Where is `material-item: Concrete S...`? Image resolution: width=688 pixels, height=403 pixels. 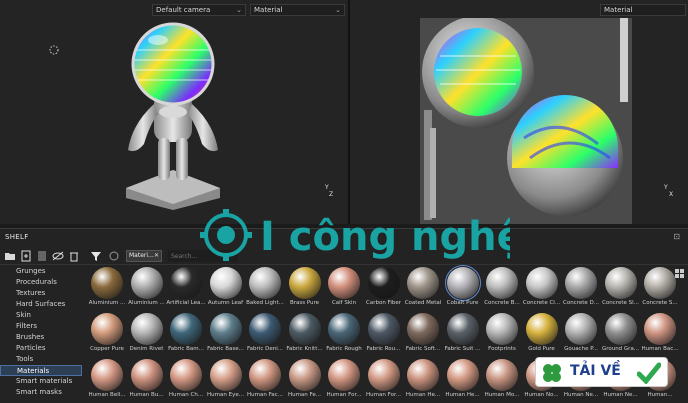
material-item: Concrete S... is located at coordinates (660, 289).